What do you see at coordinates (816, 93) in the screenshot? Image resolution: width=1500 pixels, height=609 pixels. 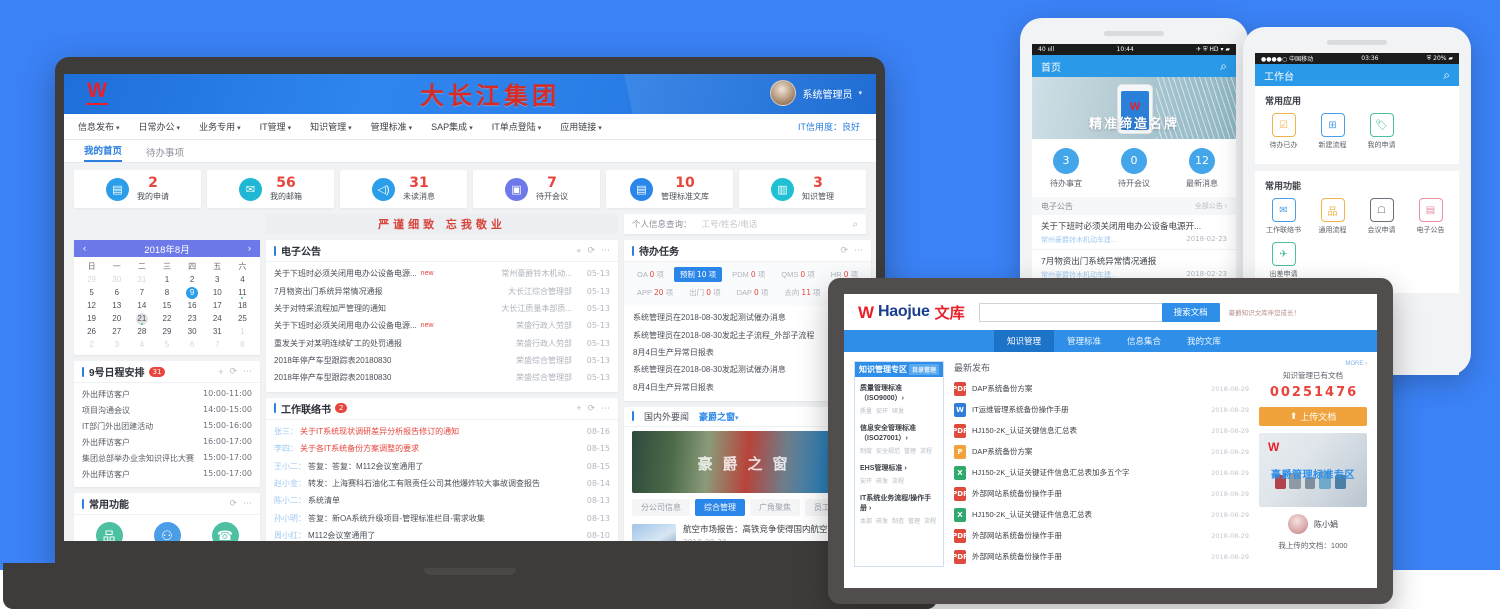 I see `user-menu: 系统管理员 ▾` at bounding box center [816, 93].